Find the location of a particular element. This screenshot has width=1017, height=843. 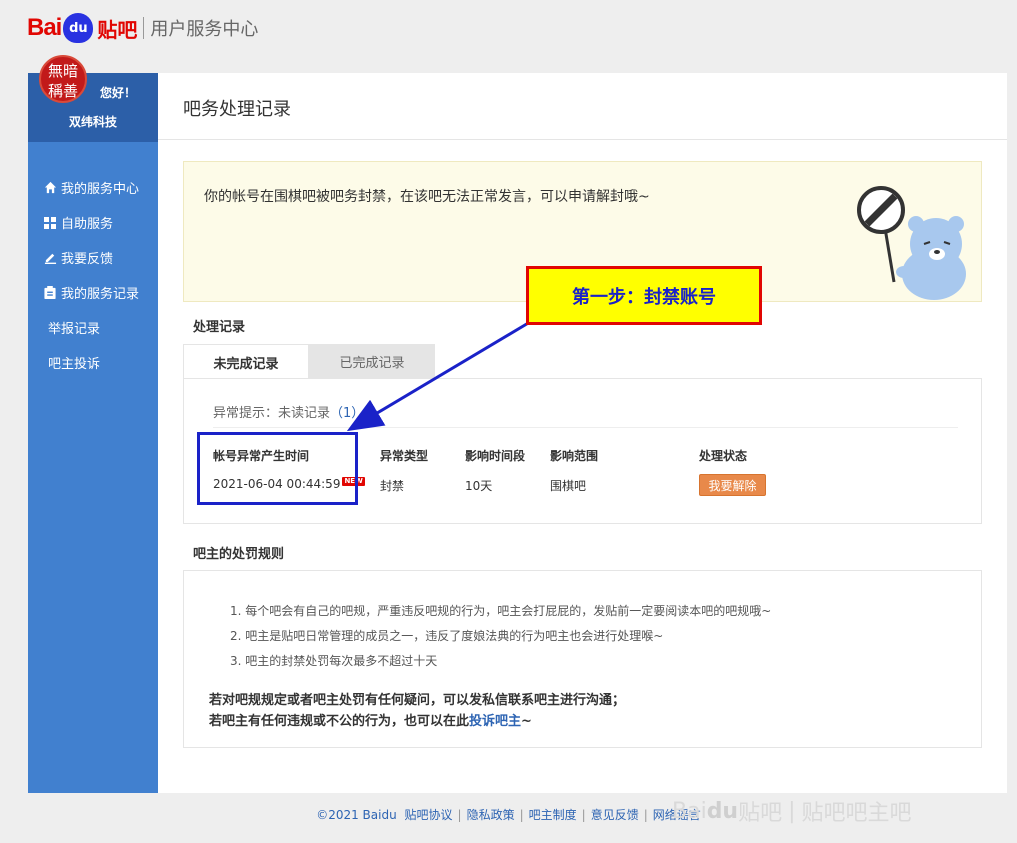

tab-completed-records: 已完成记录 is located at coordinates (372, 361).